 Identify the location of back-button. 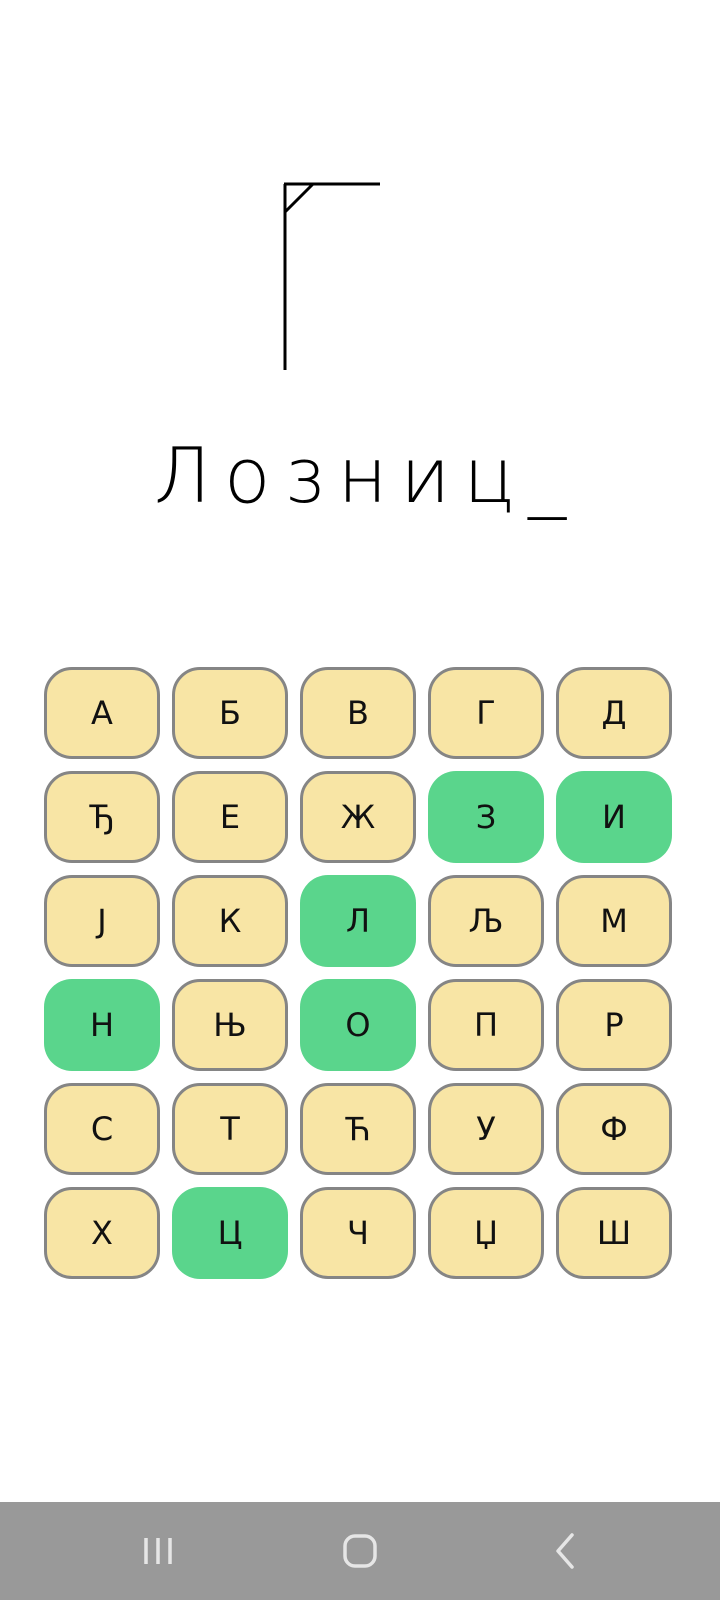
(566, 1551).